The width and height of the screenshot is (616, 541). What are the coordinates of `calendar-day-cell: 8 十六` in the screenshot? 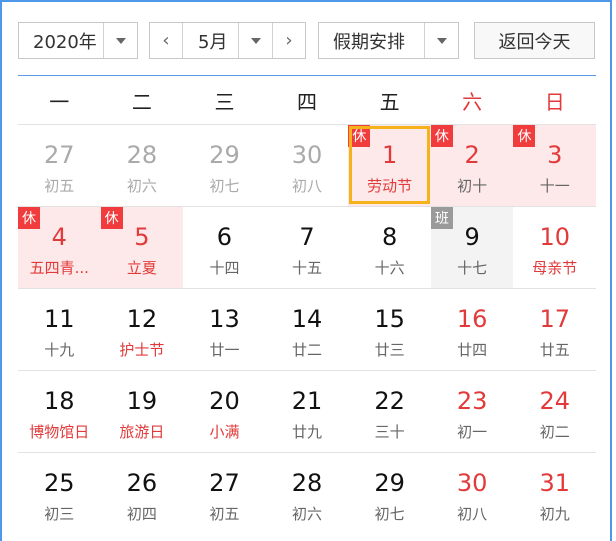 It's located at (389, 247).